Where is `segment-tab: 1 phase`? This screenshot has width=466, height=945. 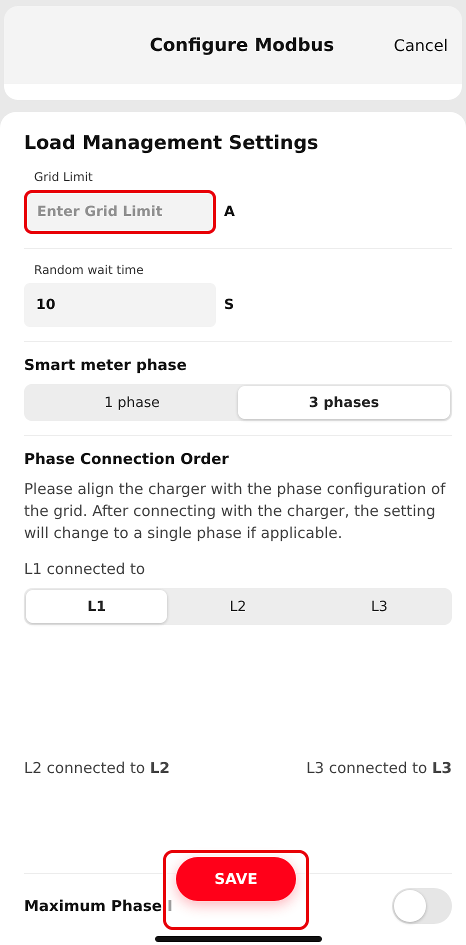
segment-tab: 1 phase is located at coordinates (132, 402).